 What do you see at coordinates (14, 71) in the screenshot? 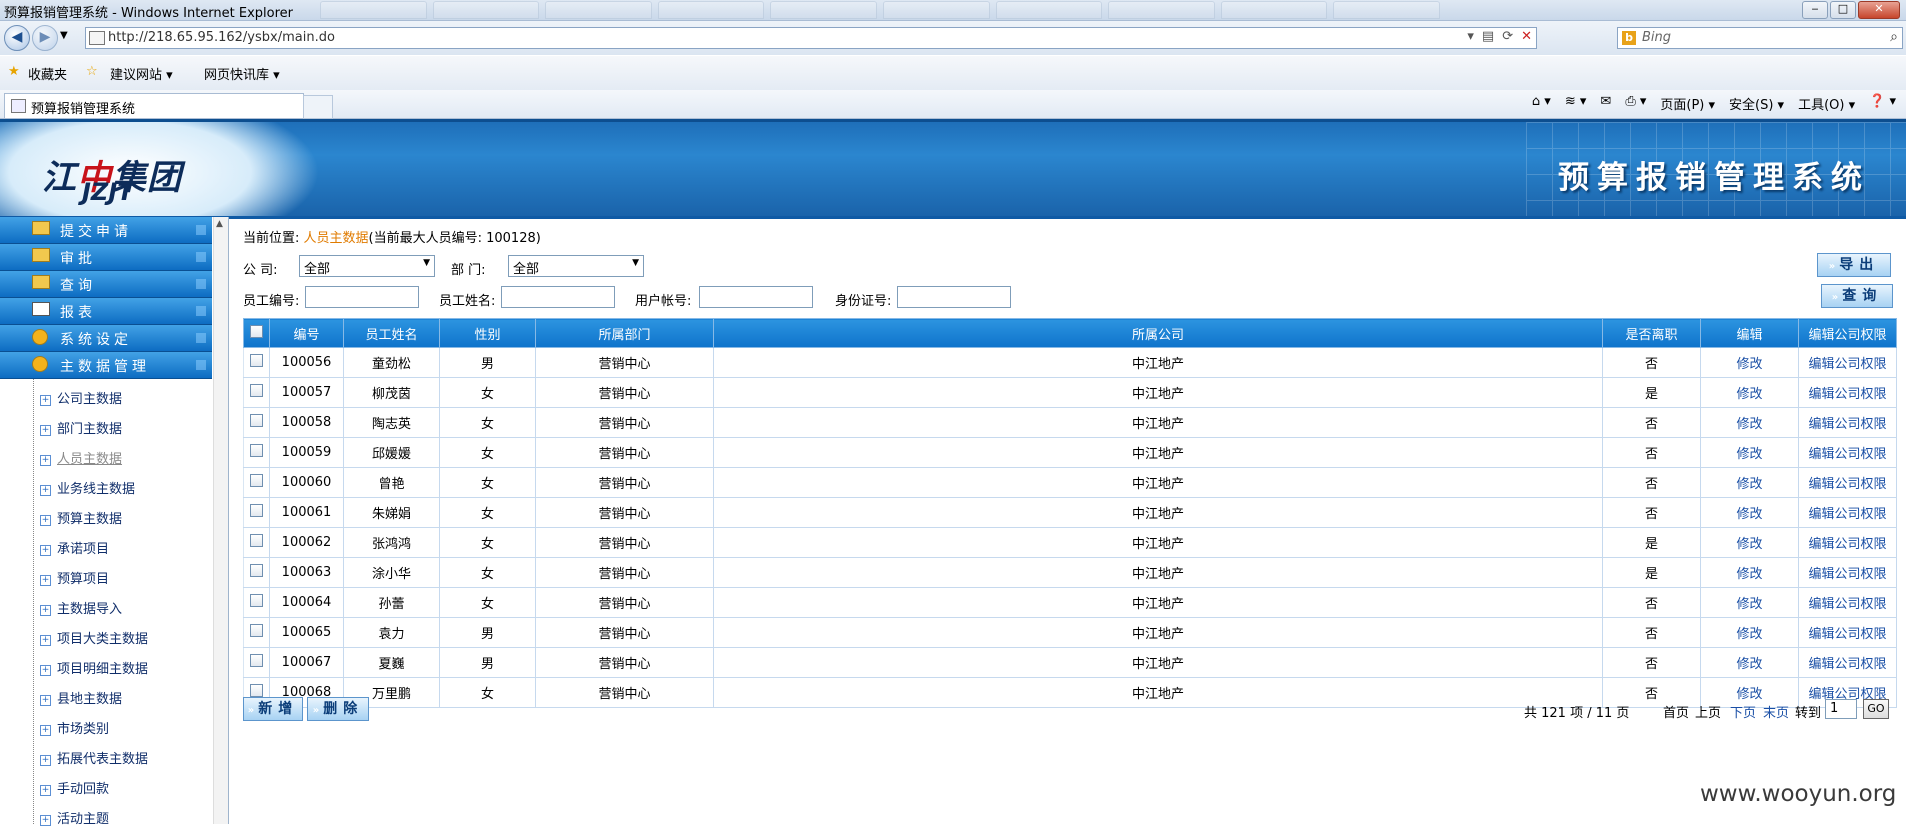
I see `favorites-star-icon: ★` at bounding box center [14, 71].